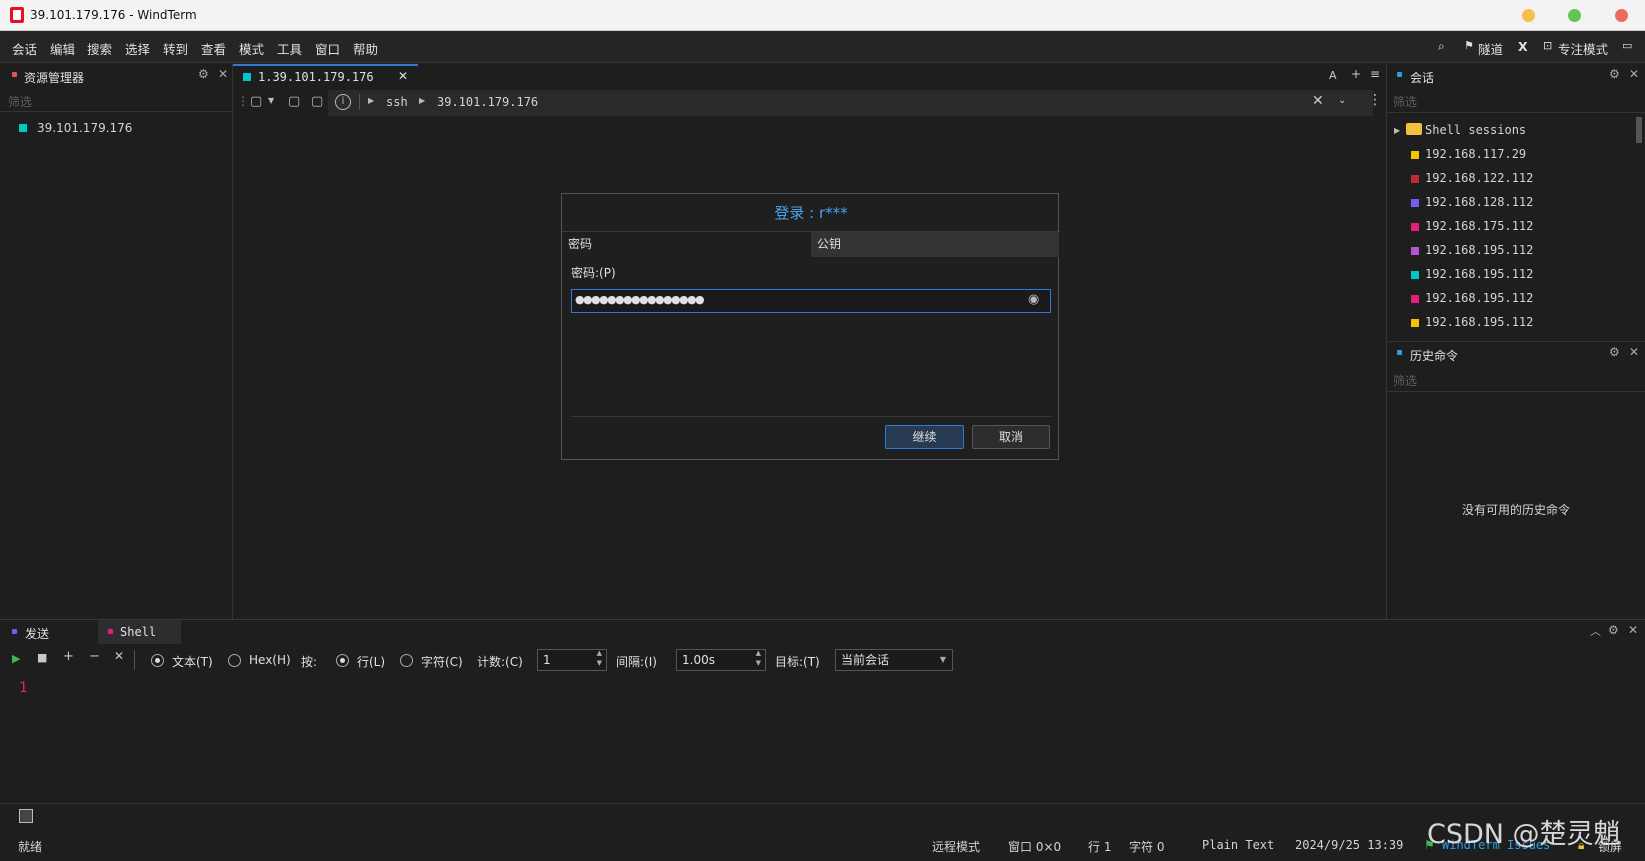 The height and width of the screenshot is (861, 1645). Describe the element at coordinates (1639, 130) in the screenshot. I see `scrollbar` at that location.